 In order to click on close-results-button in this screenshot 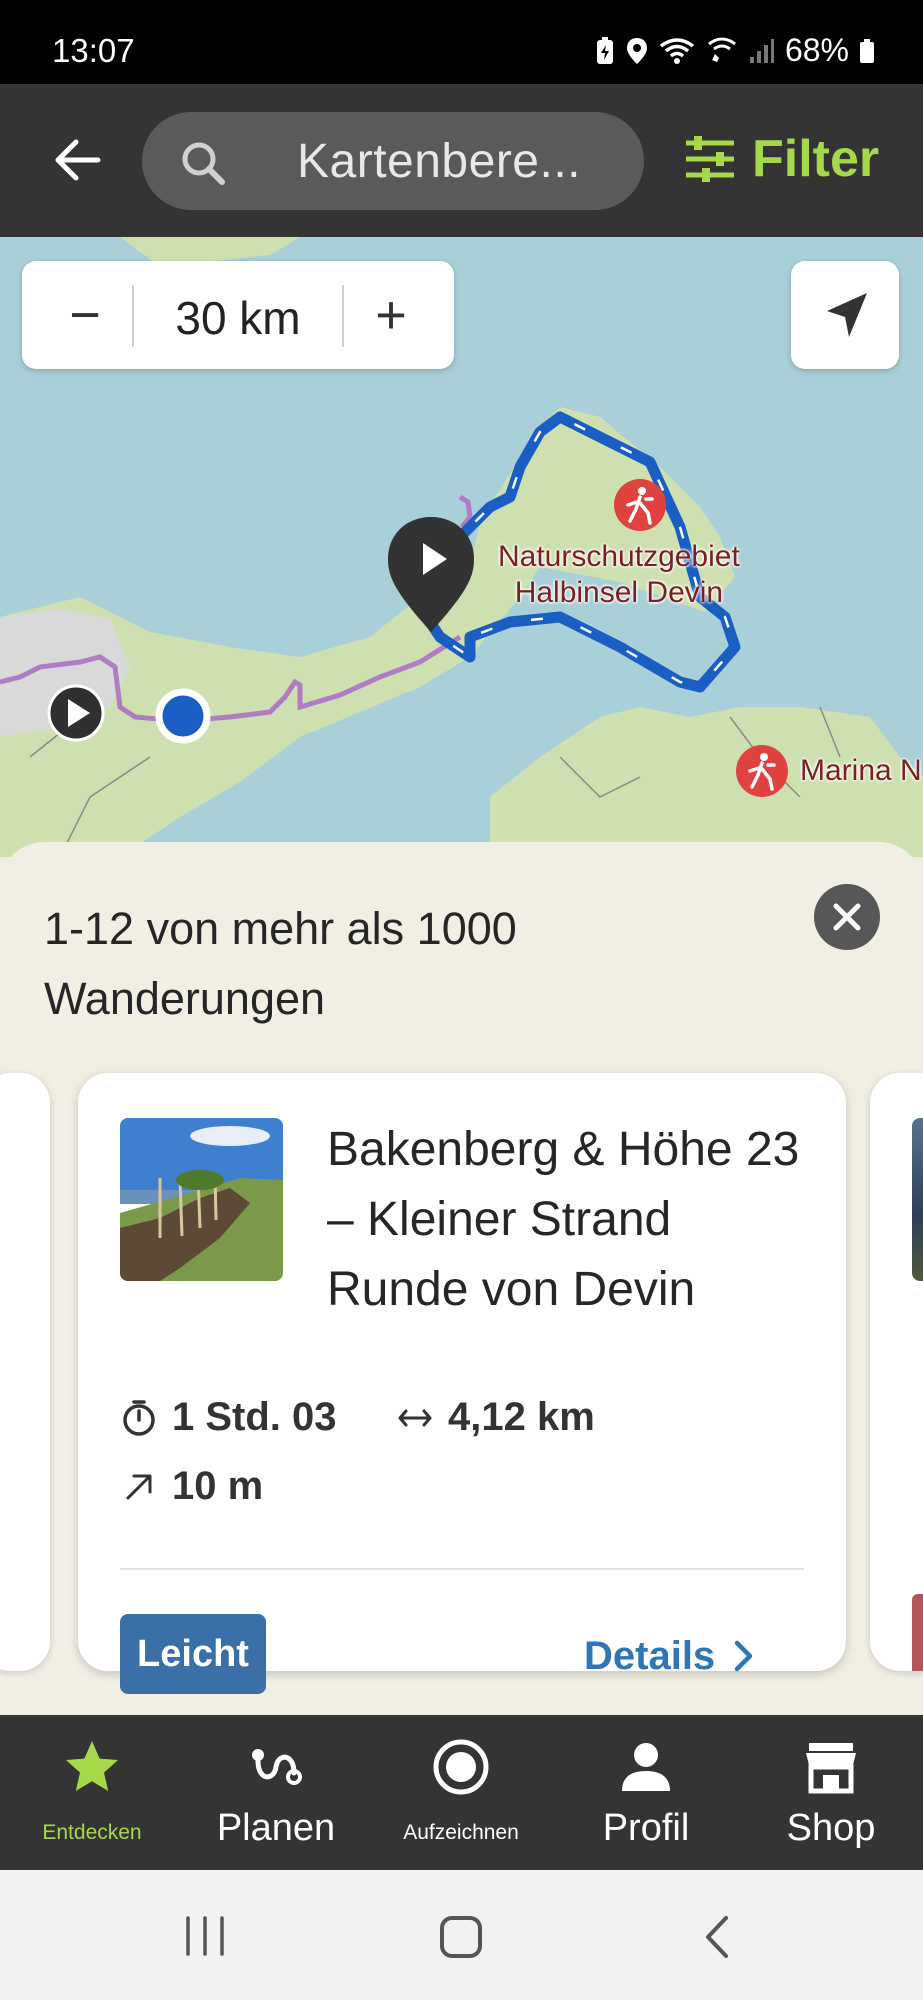, I will do `click(847, 917)`.